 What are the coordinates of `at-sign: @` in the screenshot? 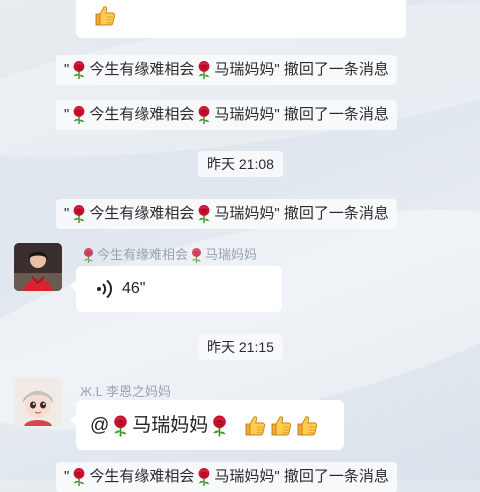 It's located at (100, 425).